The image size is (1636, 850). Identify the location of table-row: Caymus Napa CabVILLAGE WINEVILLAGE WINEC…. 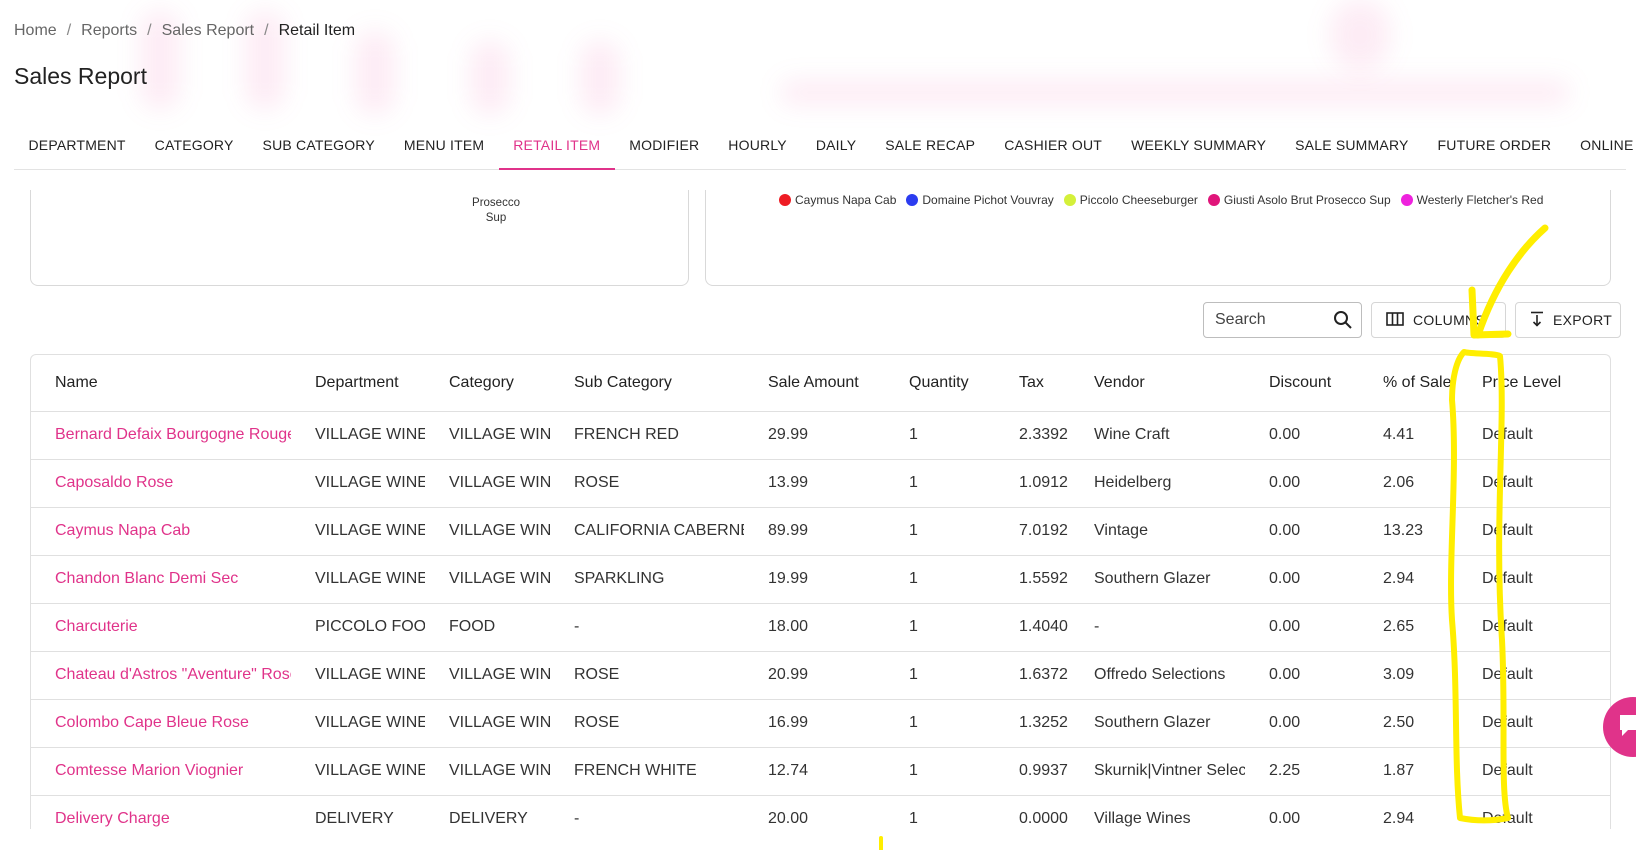
(820, 531).